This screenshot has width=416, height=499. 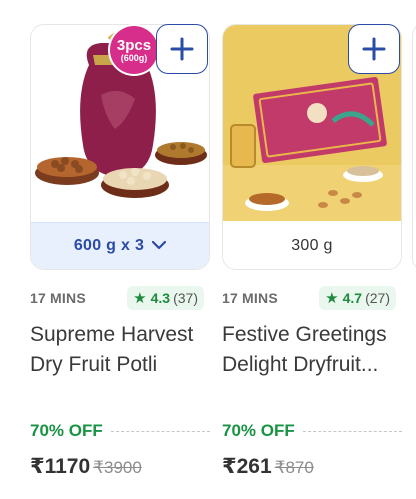 I want to click on rating-count: (37), so click(x=185, y=298).